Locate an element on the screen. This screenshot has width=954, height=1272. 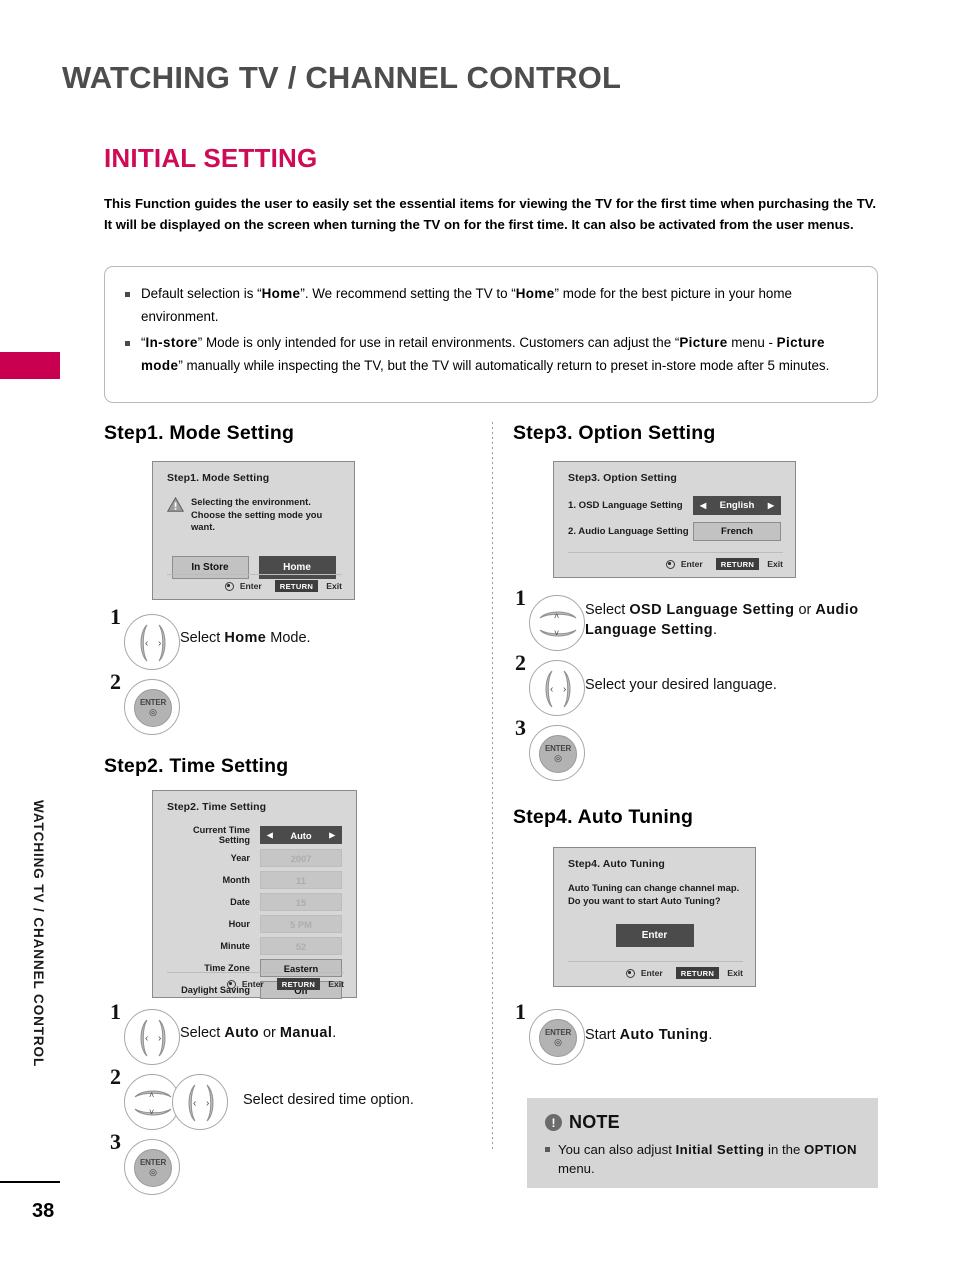
step1-action-1: 1 ‹ › is located at coordinates (145, 637).